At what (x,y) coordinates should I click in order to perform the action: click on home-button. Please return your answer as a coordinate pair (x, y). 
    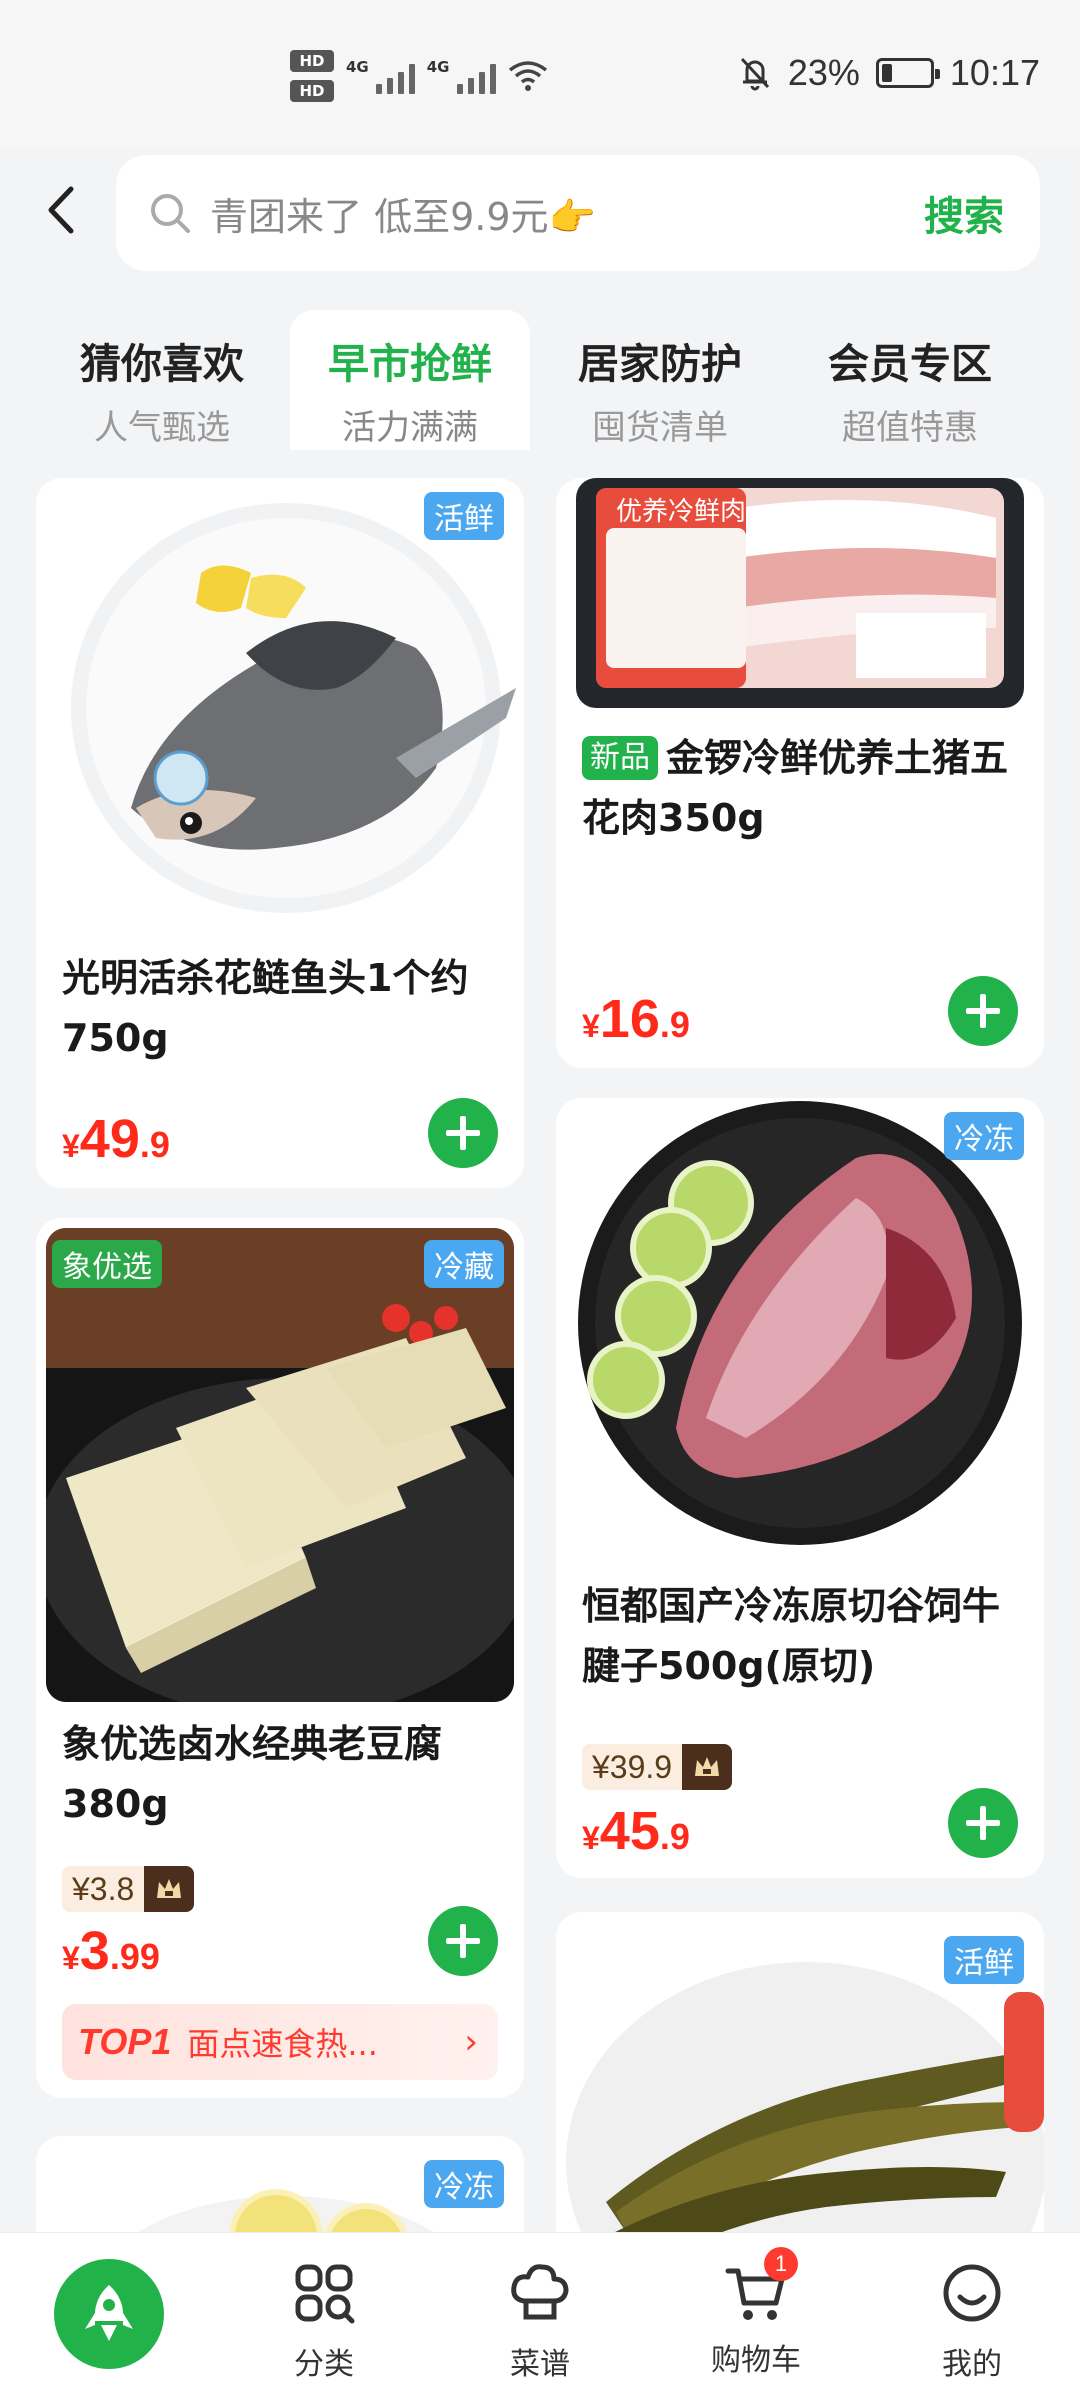
    Looking at the image, I should click on (109, 2314).